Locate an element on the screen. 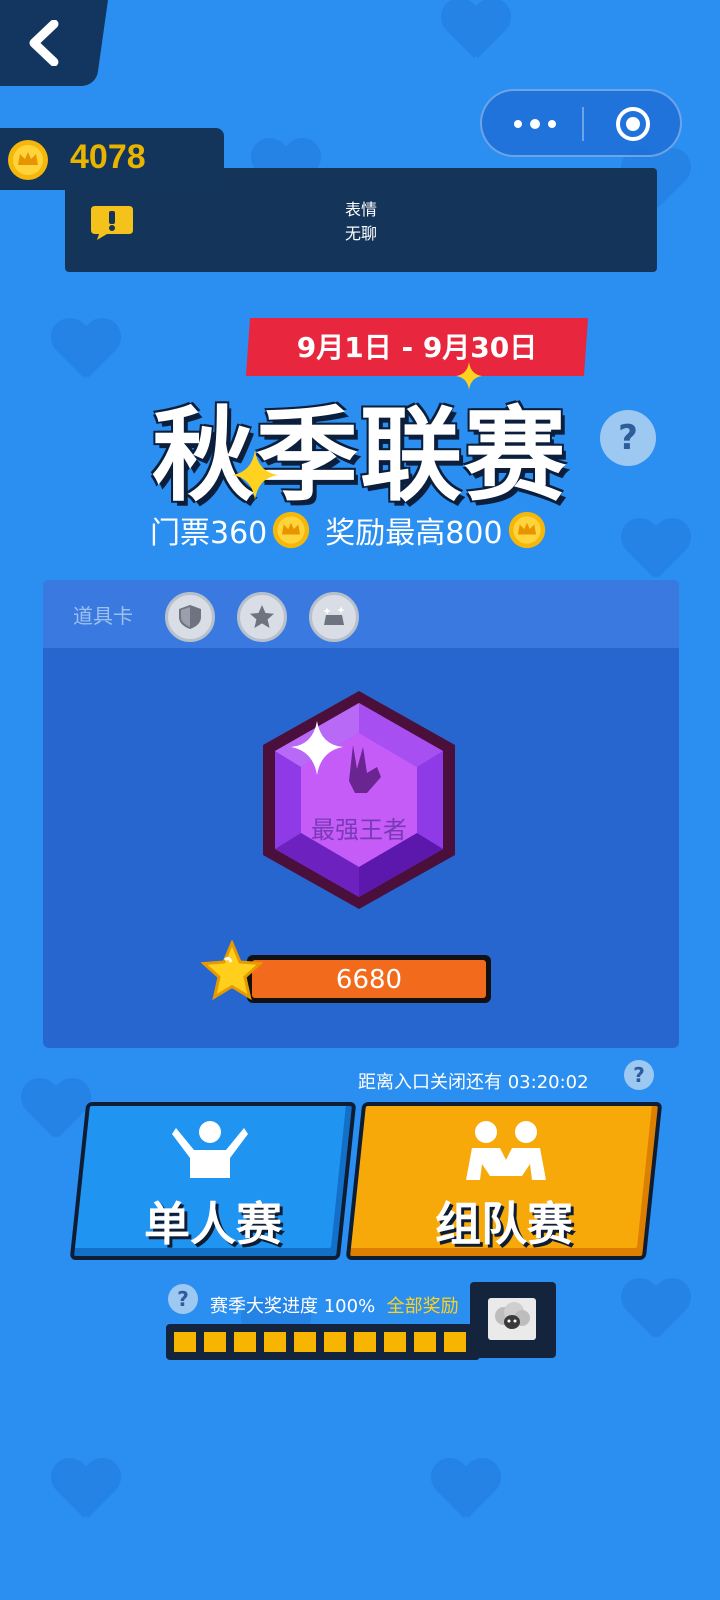  date-range: 9月1日 - 9月30日 is located at coordinates (417, 347).